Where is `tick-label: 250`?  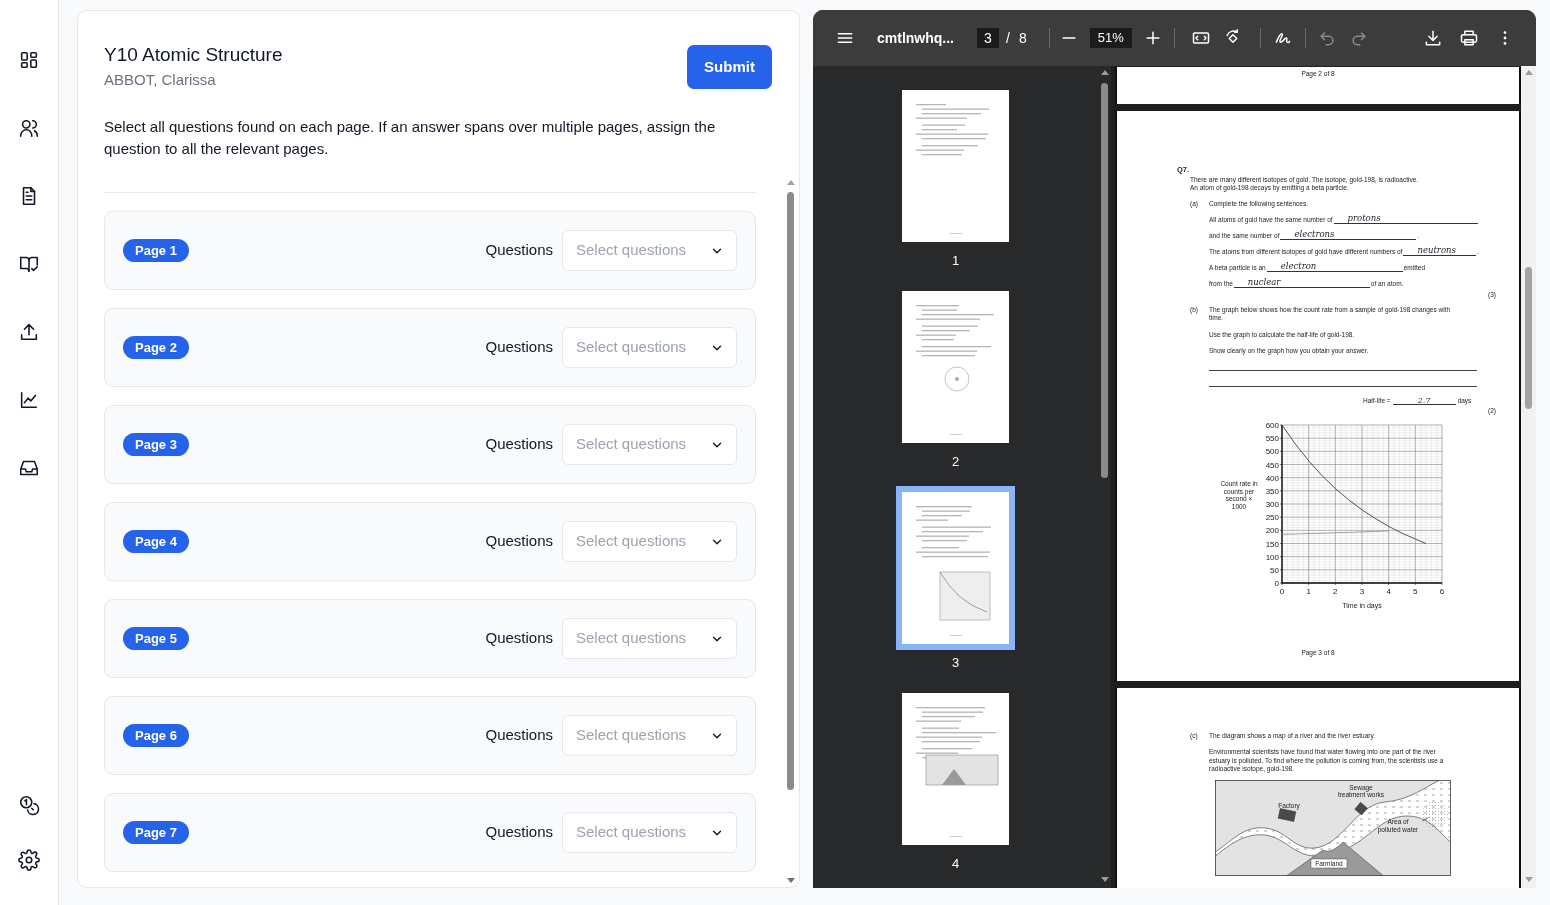 tick-label: 250 is located at coordinates (1272, 518).